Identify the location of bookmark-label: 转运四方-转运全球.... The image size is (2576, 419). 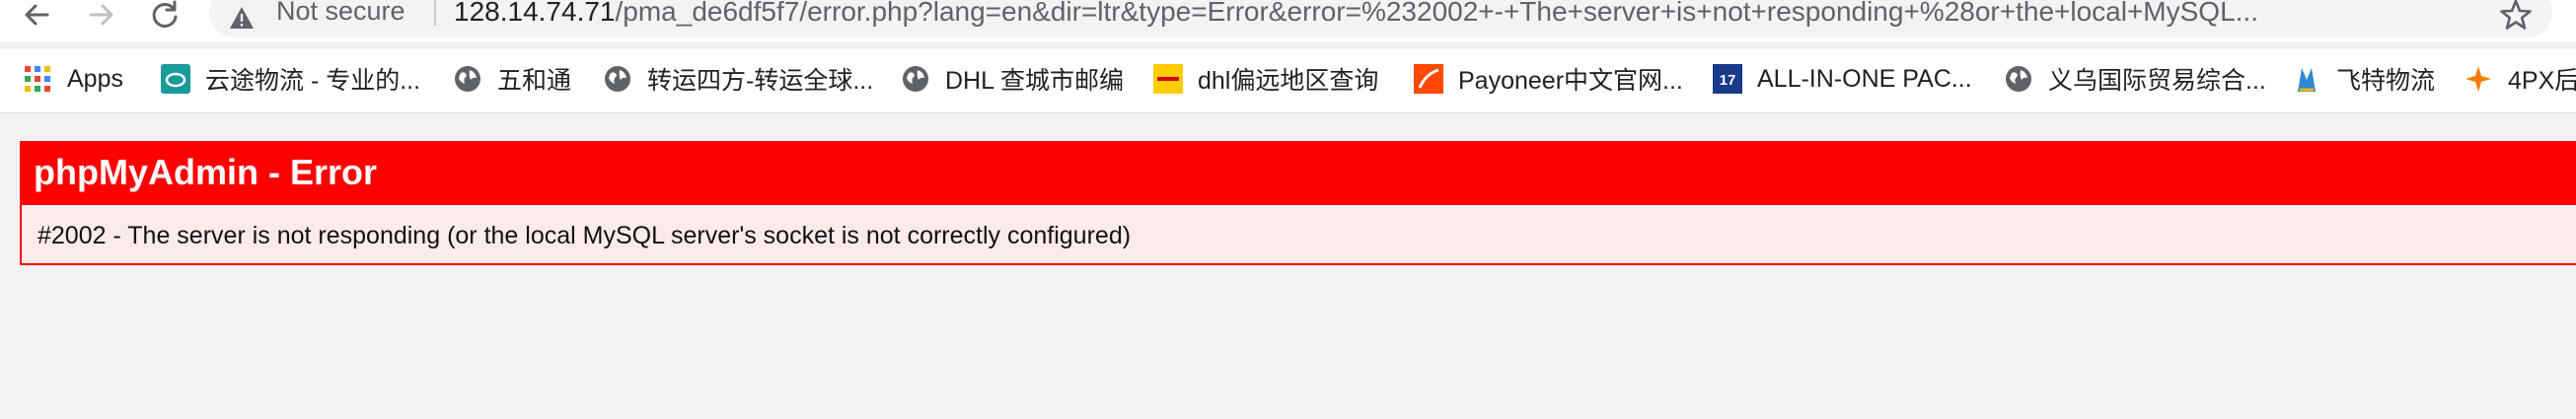
(760, 81).